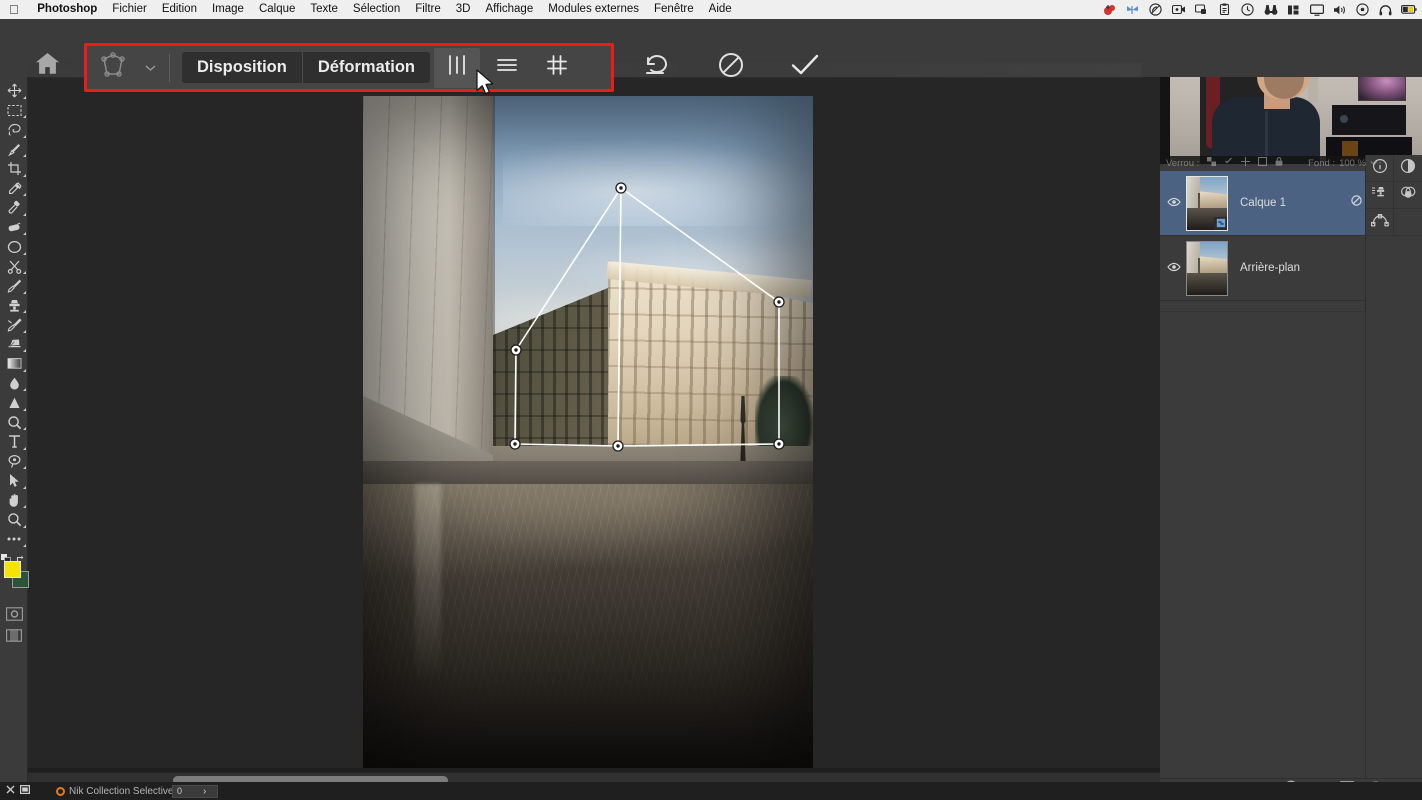 The width and height of the screenshot is (1422, 800). I want to click on menu-image: Image, so click(227, 9).